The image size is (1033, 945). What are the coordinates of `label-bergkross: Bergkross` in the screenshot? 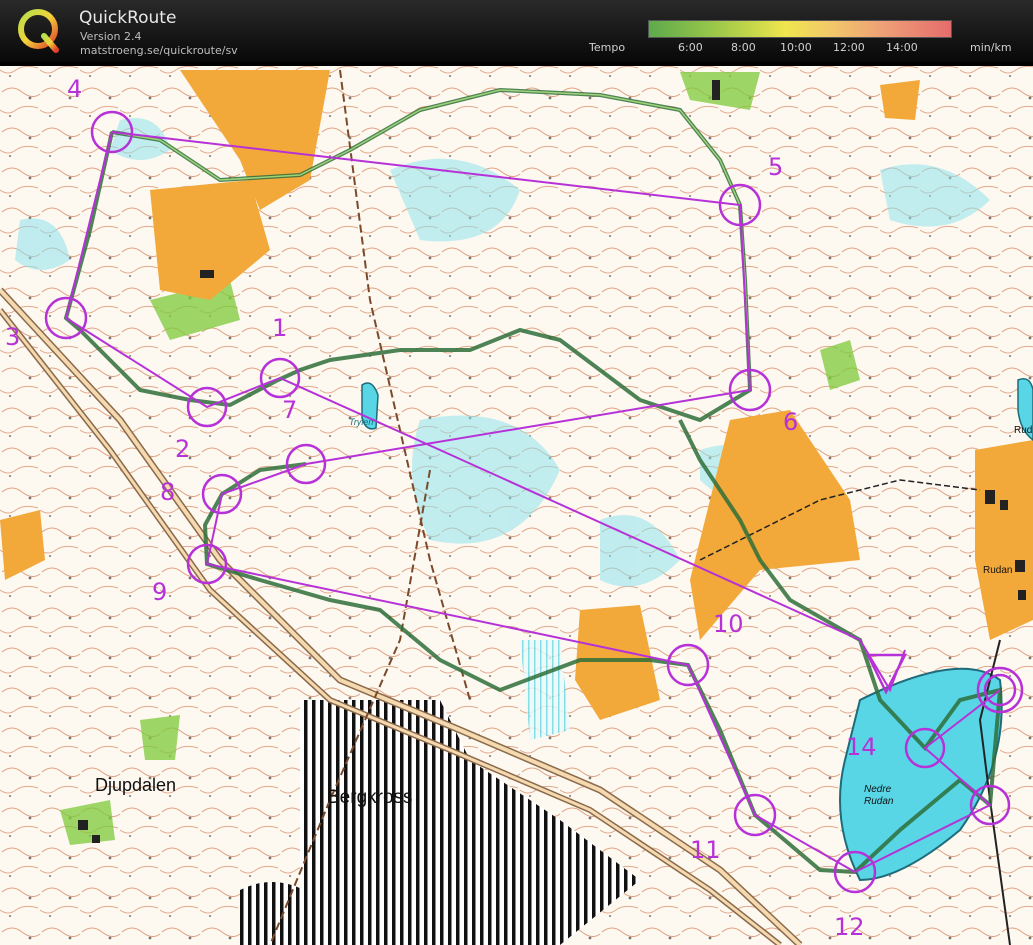 It's located at (370, 797).